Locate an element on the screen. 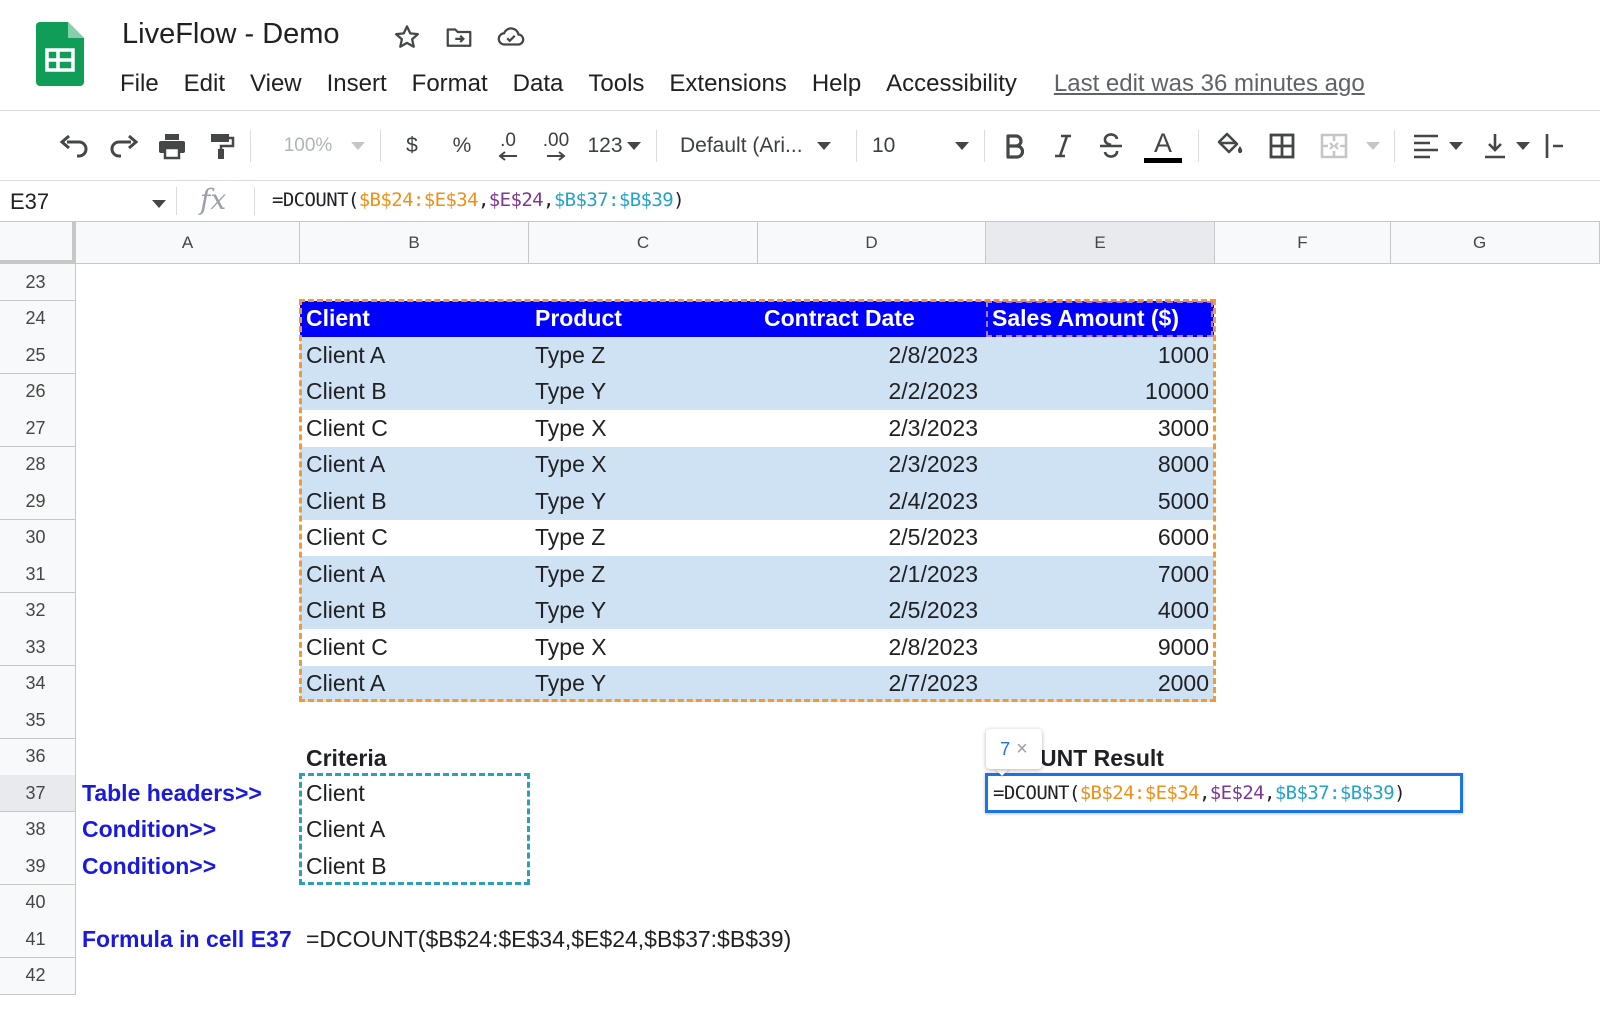 The height and width of the screenshot is (1014, 1600). fill-color-button is located at coordinates (1230, 146).